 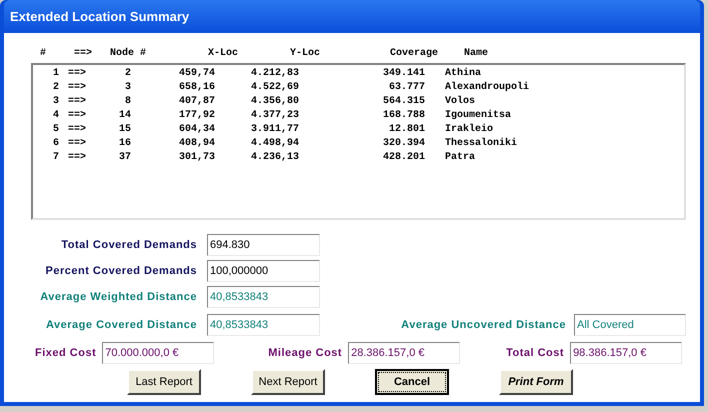 What do you see at coordinates (55, 157) in the screenshot?
I see `list-cell-text: 7` at bounding box center [55, 157].